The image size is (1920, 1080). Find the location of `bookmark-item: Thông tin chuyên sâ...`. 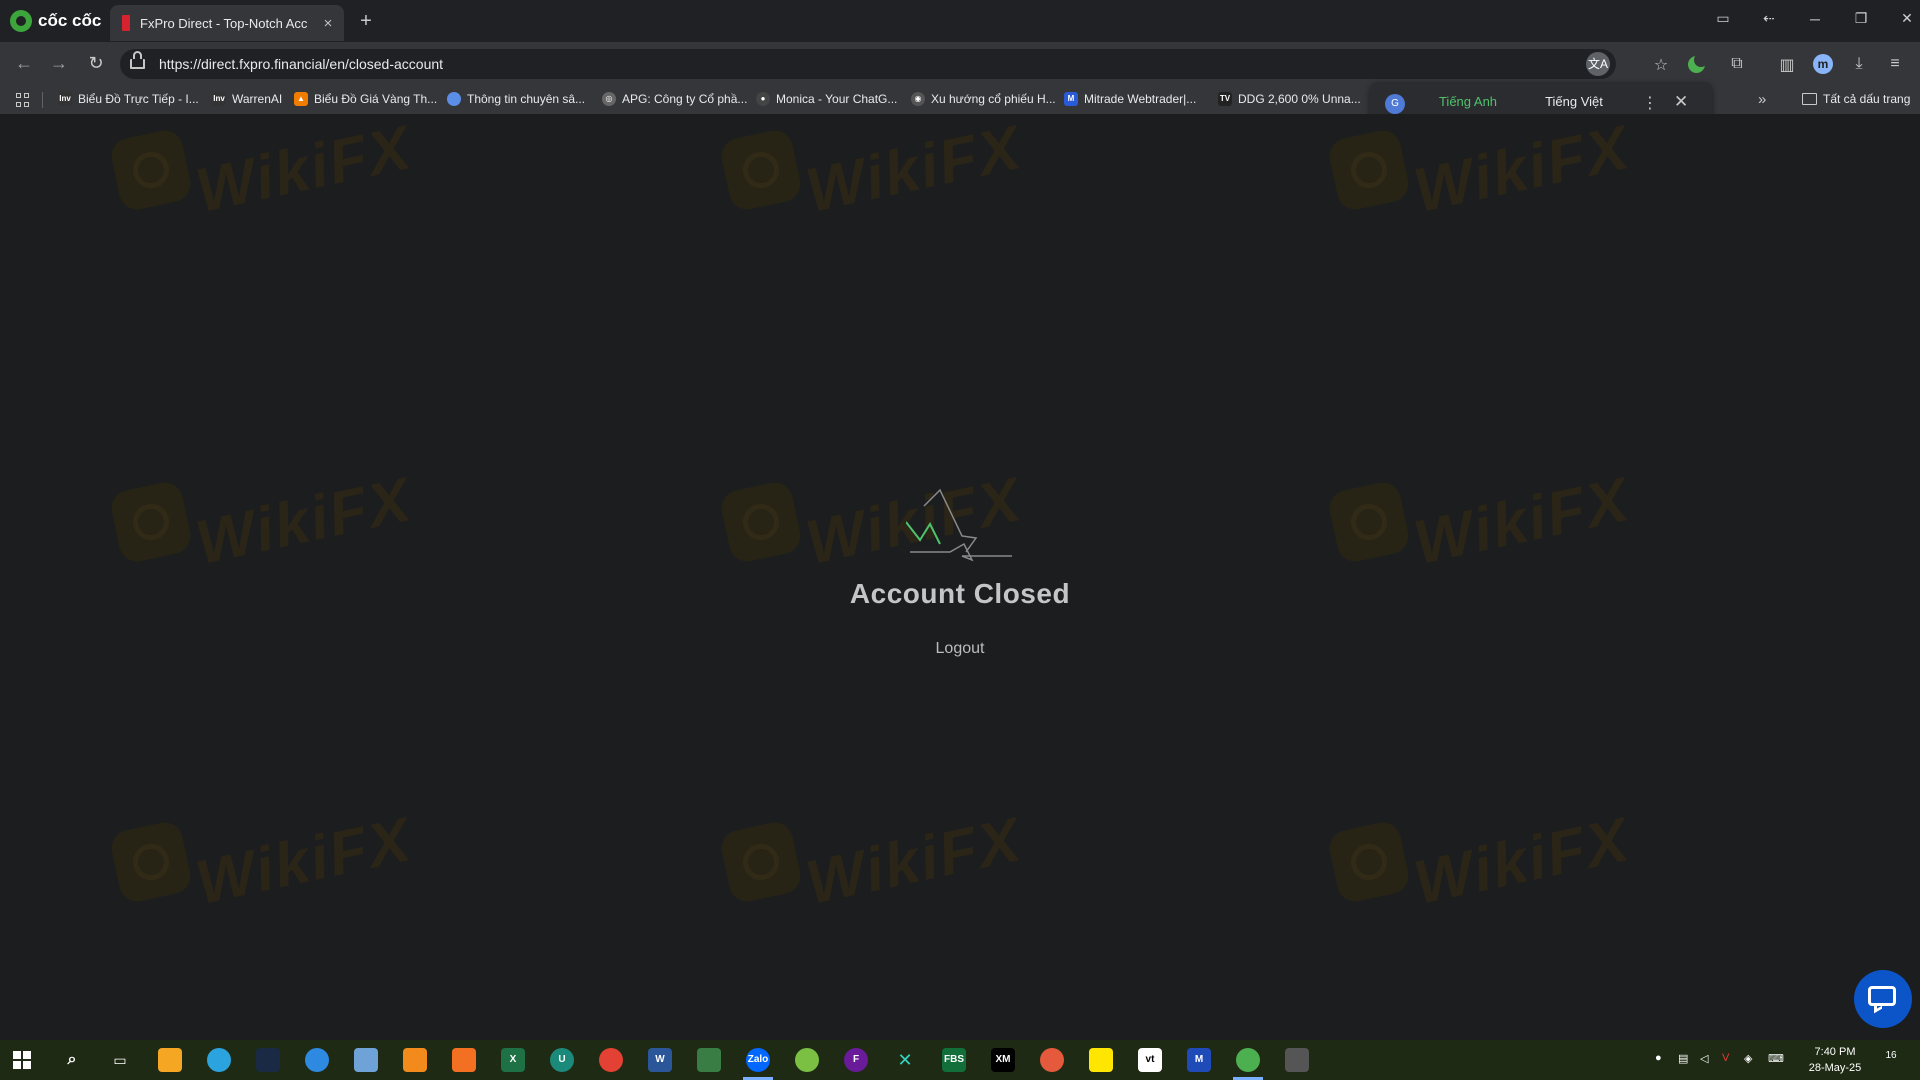

bookmark-item: Thông tin chuyên sâ... is located at coordinates (516, 99).